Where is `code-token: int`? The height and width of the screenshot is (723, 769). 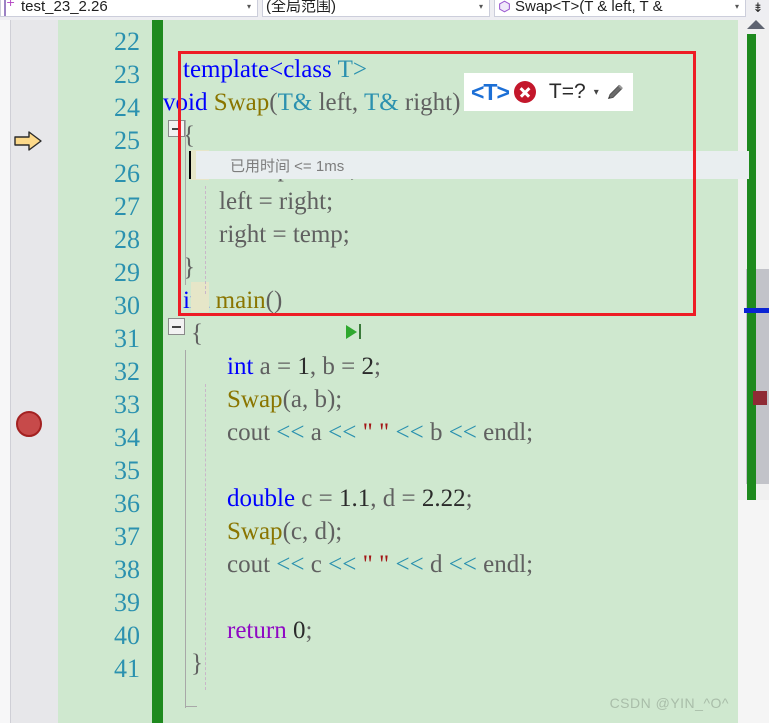 code-token: int is located at coordinates (243, 366).